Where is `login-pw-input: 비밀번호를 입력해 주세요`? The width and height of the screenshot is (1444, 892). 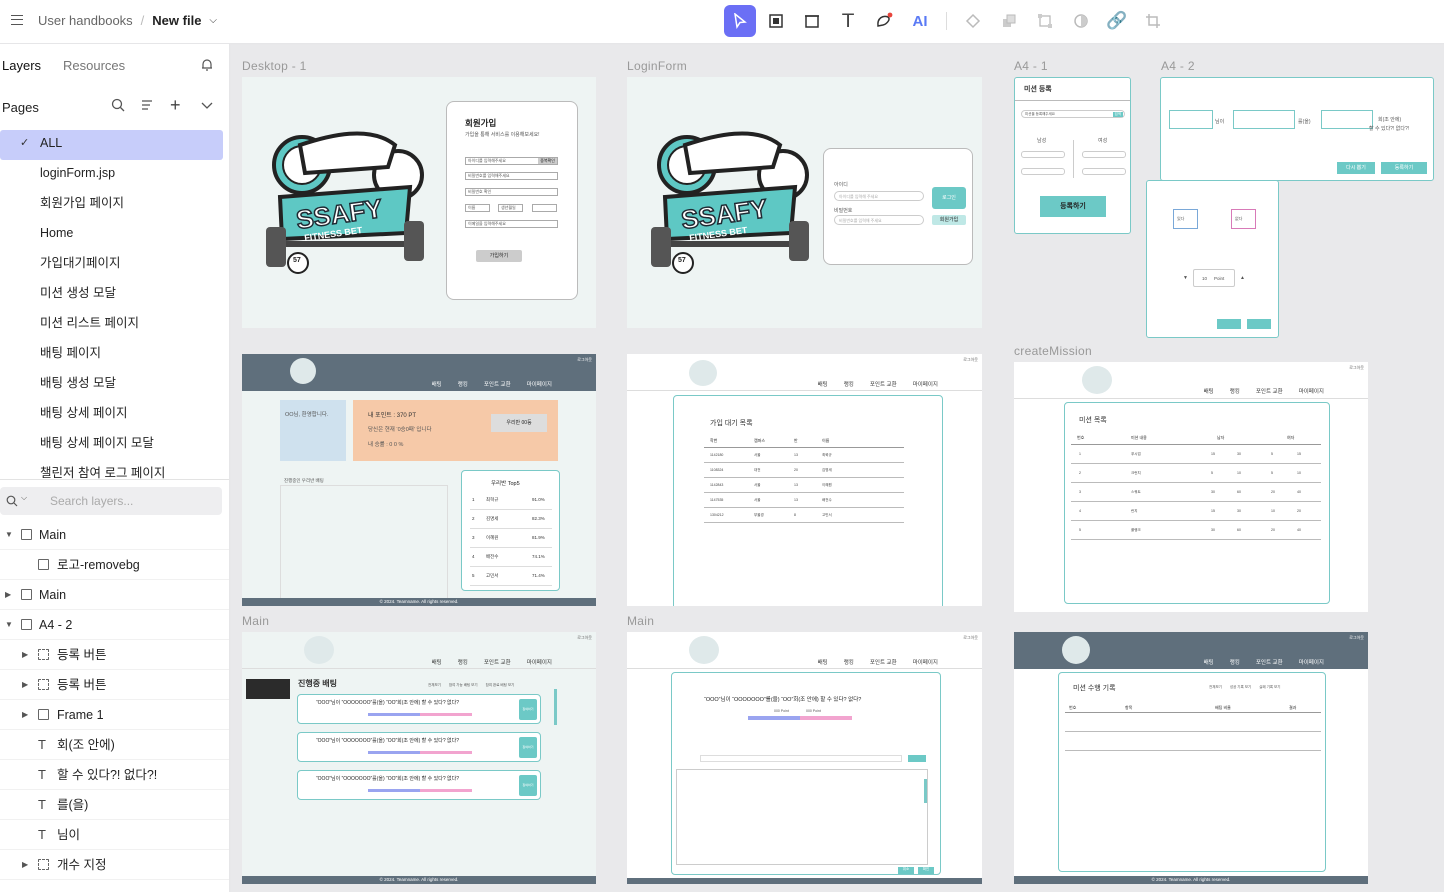 login-pw-input: 비밀번호를 입력해 주세요 is located at coordinates (879, 220).